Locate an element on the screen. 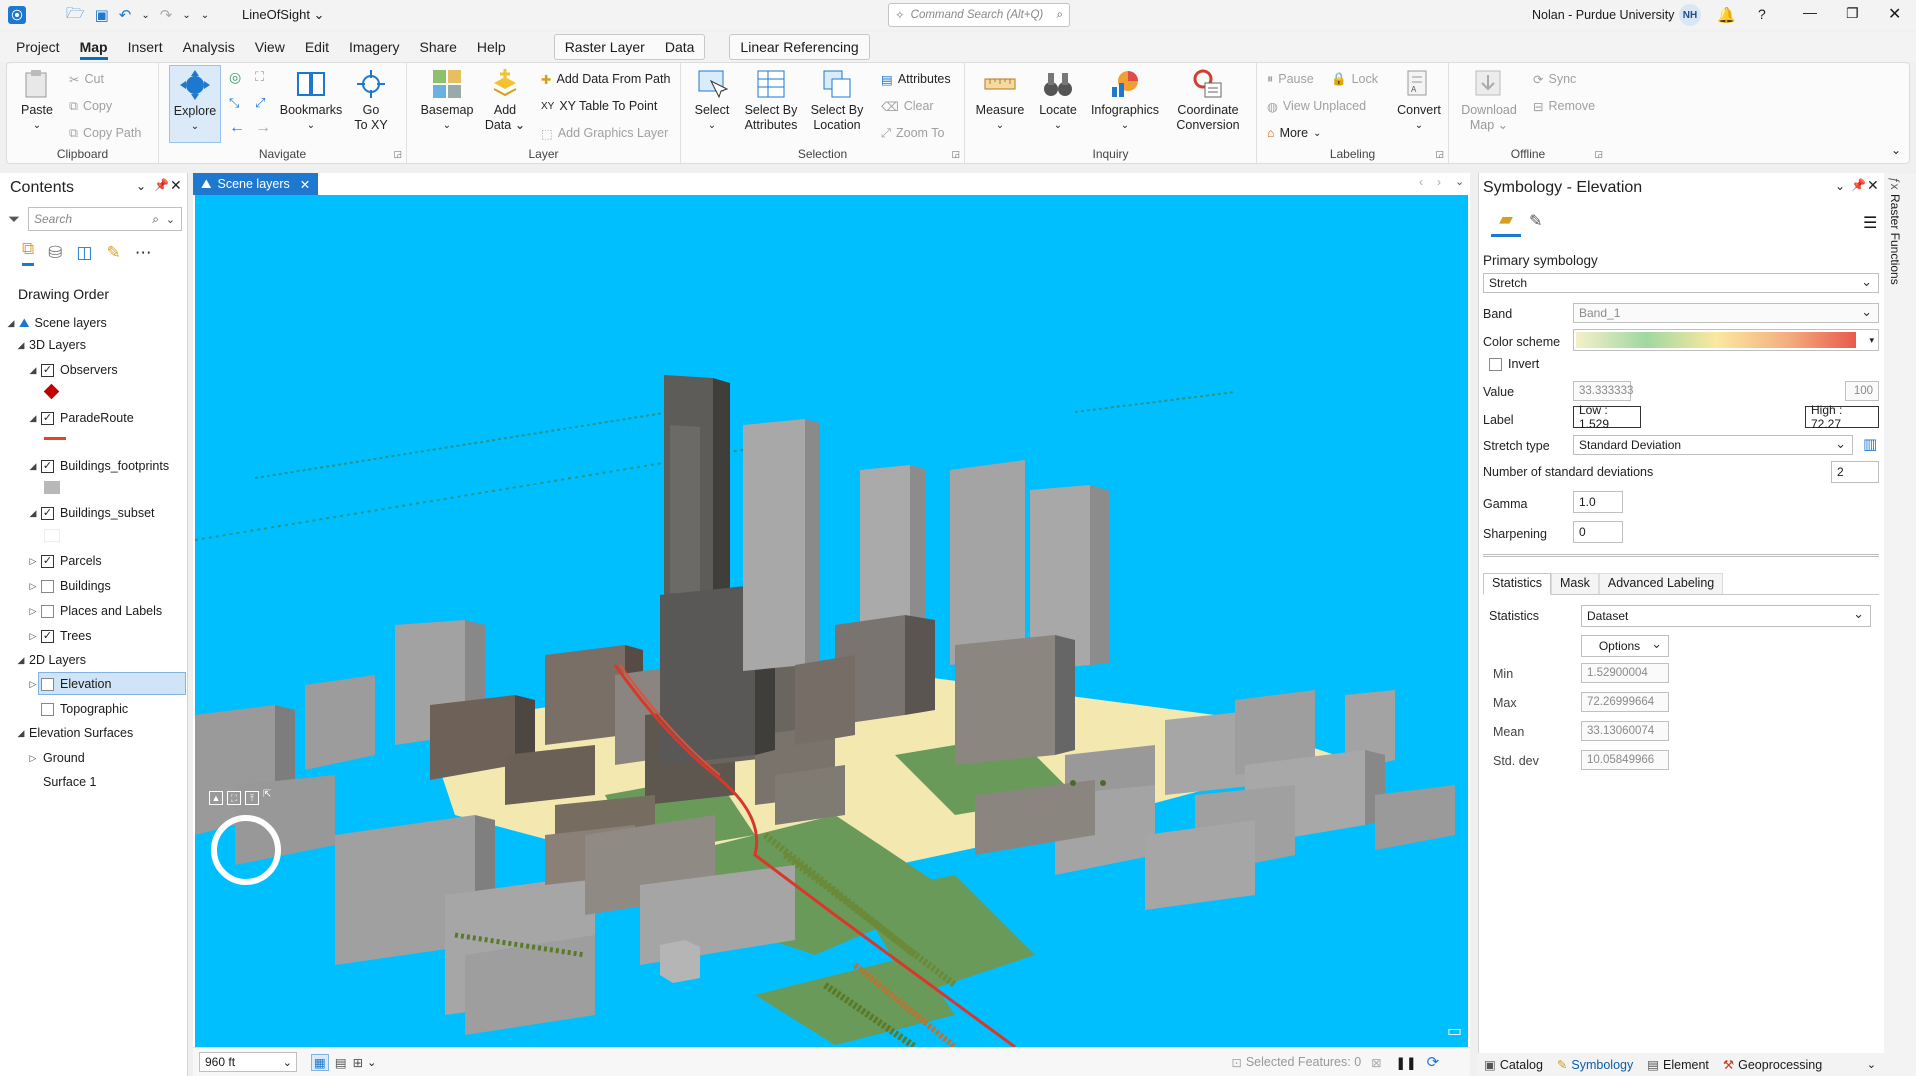 This screenshot has height=1076, width=1916. tab-linear-referencing: Linear Referencing is located at coordinates (799, 47).